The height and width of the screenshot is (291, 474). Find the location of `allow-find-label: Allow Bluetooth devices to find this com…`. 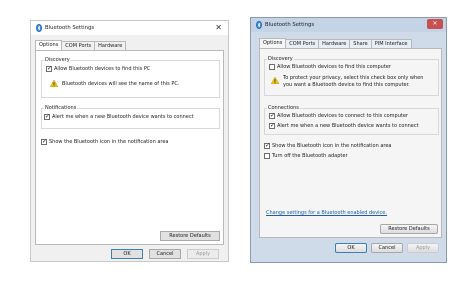

allow-find-label: Allow Bluetooth devices to find this com… is located at coordinates (334, 67).